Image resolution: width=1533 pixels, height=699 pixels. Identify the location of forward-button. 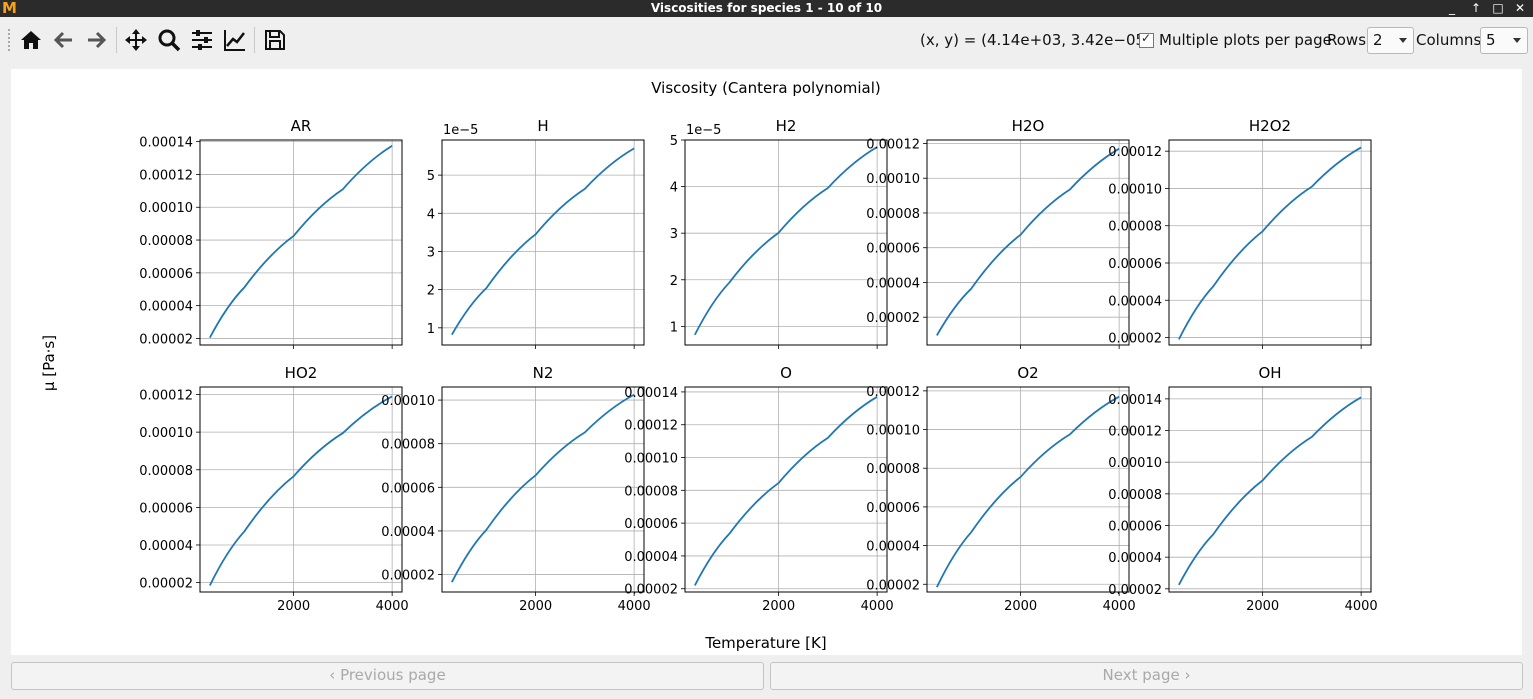
(96, 40).